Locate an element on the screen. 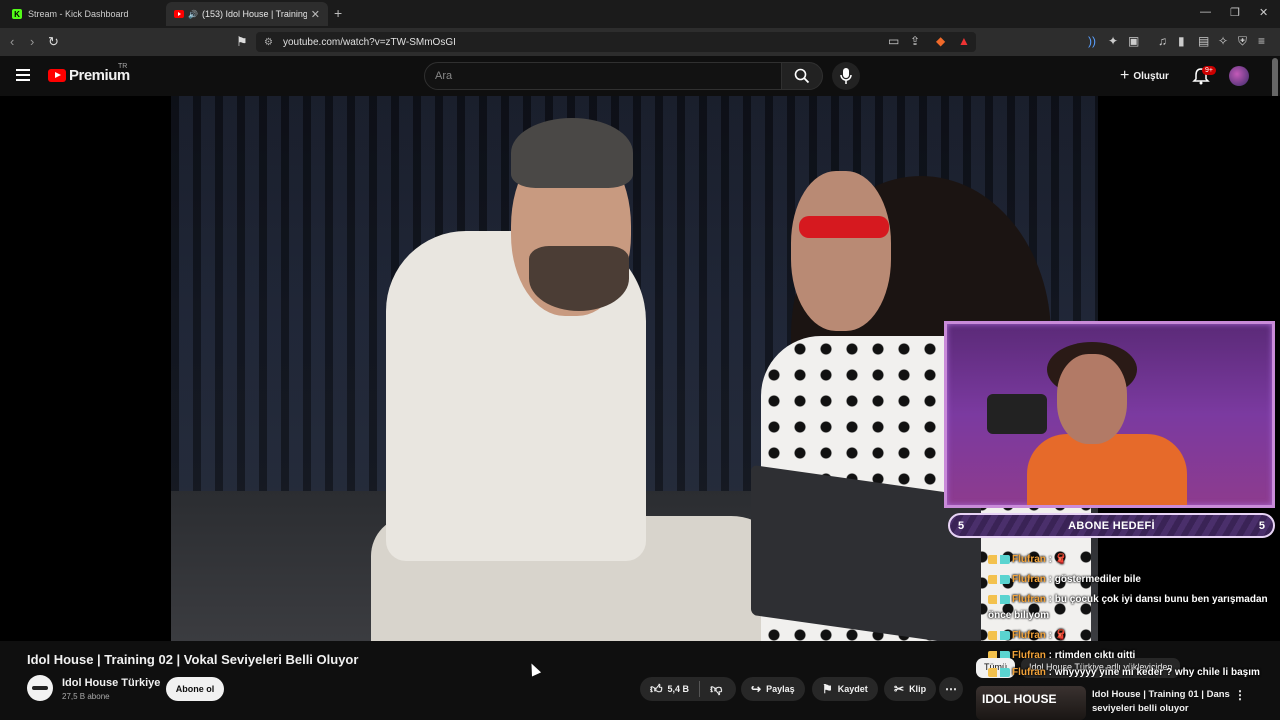 The width and height of the screenshot is (1280, 720). like-dislike-group: 👍︎ 5,4 B 👎︎ is located at coordinates (688, 689).